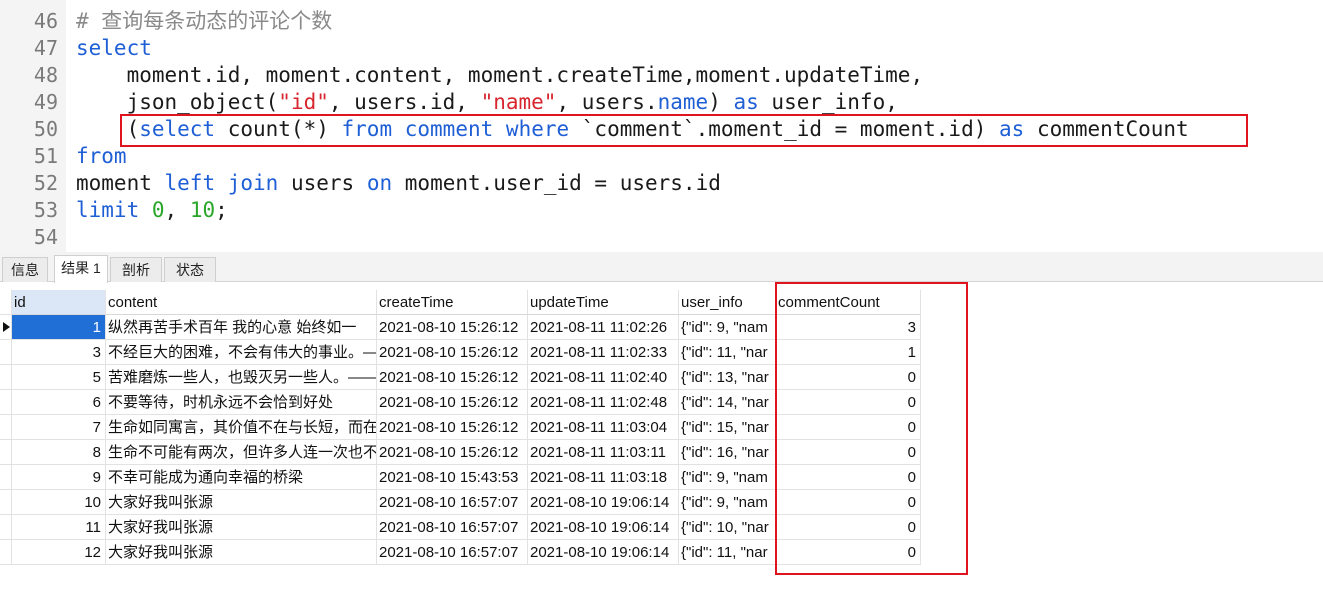 The height and width of the screenshot is (591, 1323). Describe the element at coordinates (848, 302) in the screenshot. I see `column-header-commentcount: commentCount` at that location.